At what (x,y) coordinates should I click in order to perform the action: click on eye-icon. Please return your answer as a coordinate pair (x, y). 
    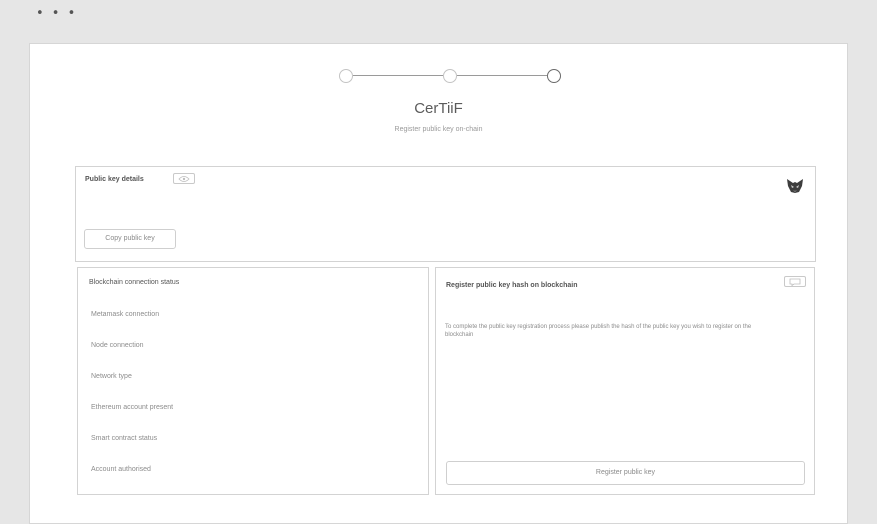
    Looking at the image, I should click on (184, 178).